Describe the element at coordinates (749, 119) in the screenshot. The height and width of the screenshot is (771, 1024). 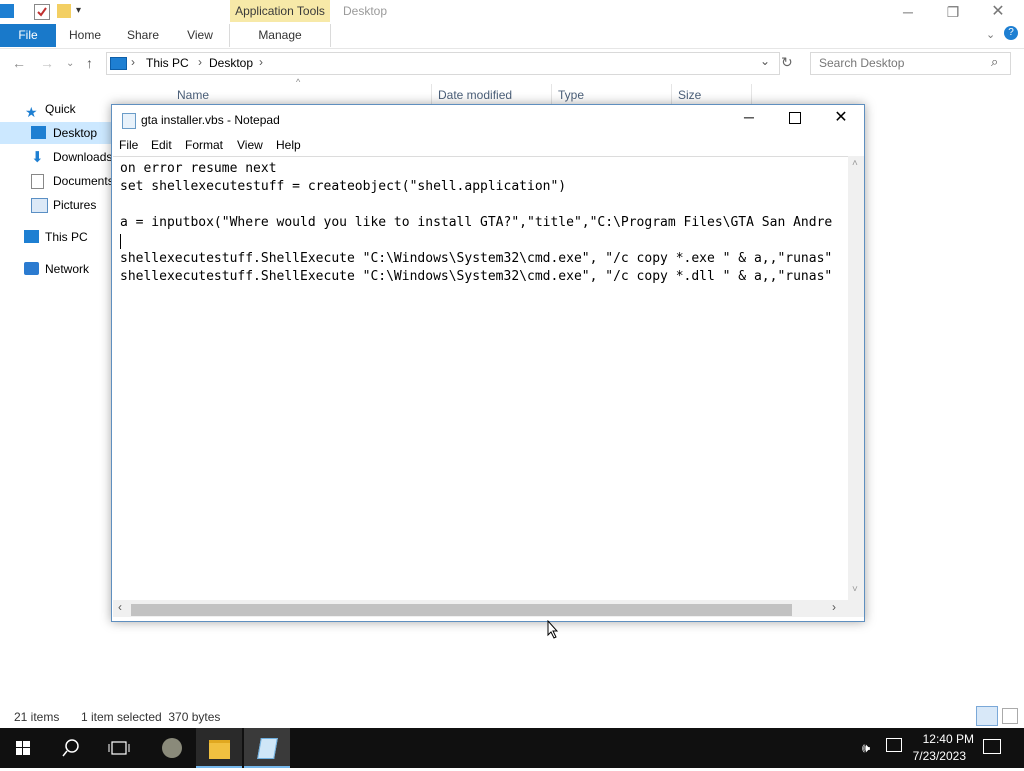
I see `notepad-minimize-button: ─` at that location.